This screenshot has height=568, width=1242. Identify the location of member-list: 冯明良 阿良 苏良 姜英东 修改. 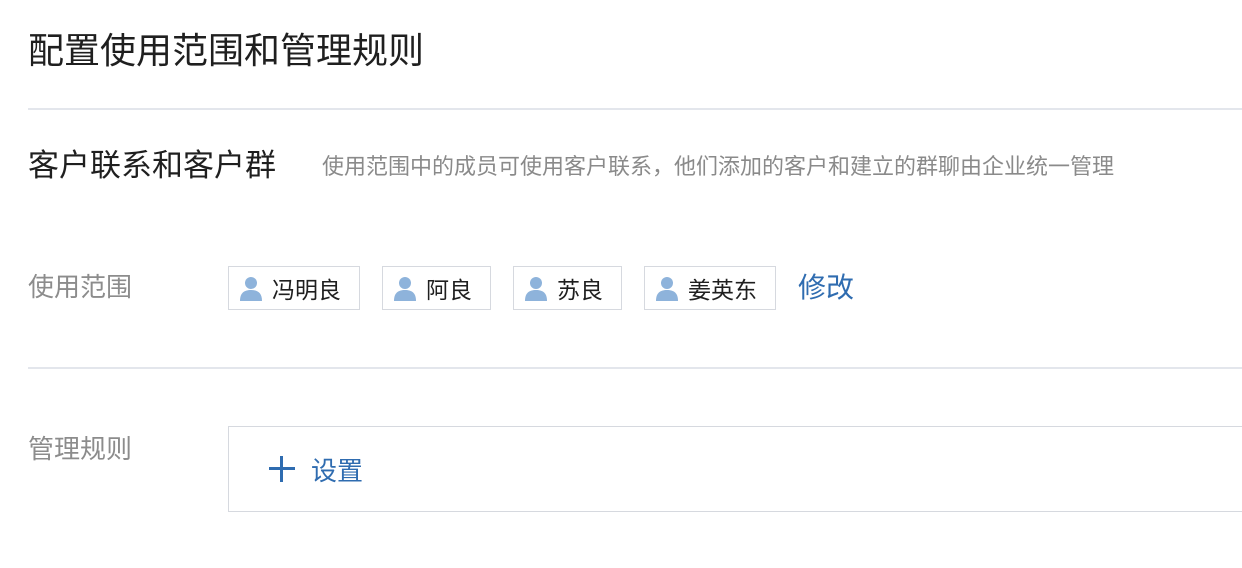
(541, 288).